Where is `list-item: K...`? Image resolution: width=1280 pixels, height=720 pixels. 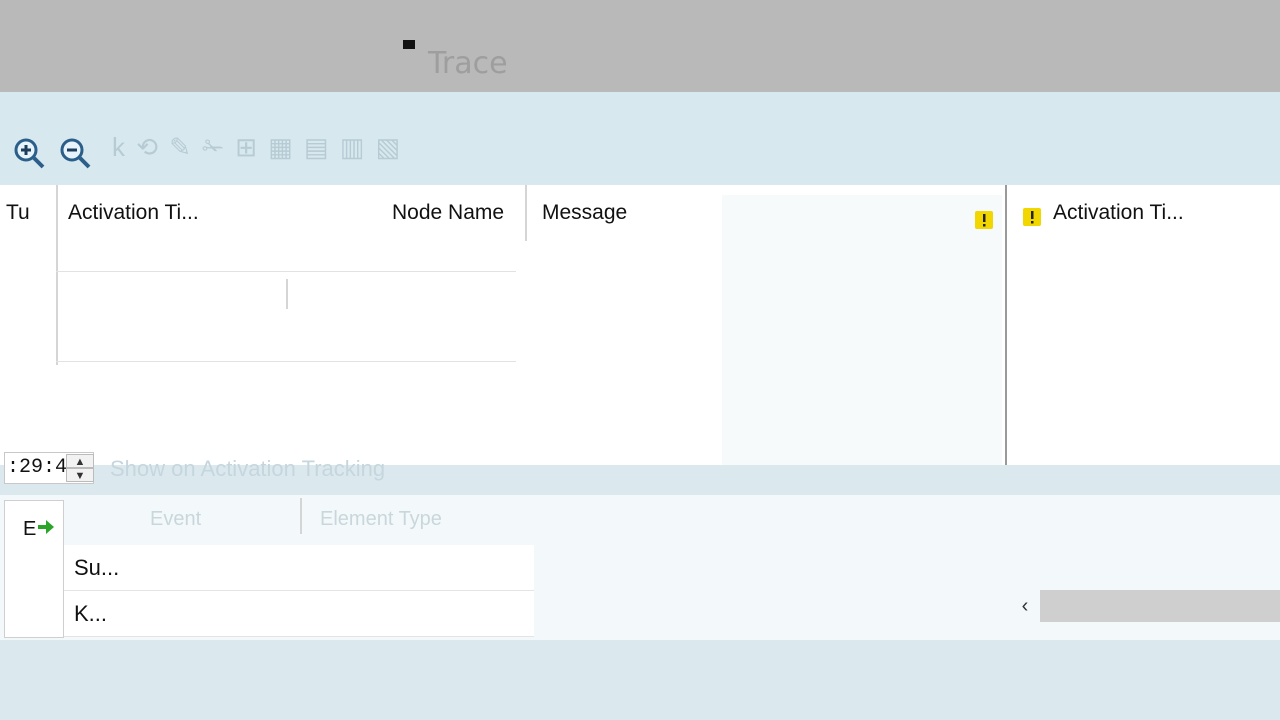 list-item: K... is located at coordinates (299, 614).